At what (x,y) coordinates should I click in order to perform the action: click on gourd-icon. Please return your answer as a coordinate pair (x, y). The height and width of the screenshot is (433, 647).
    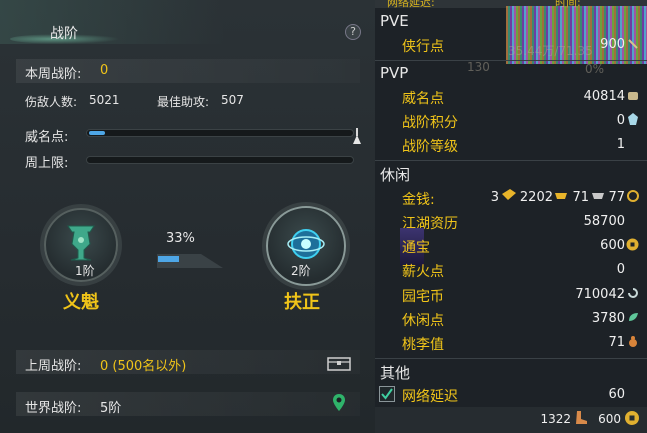
    Looking at the image, I should click on (633, 341).